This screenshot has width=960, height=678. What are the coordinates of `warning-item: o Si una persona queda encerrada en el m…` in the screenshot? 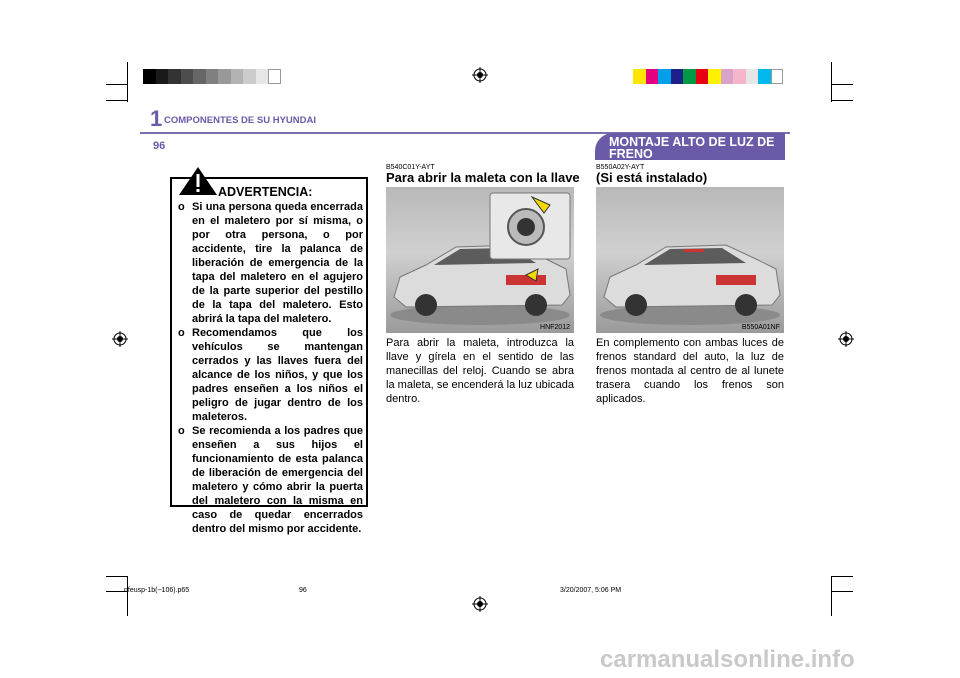 It's located at (270, 263).